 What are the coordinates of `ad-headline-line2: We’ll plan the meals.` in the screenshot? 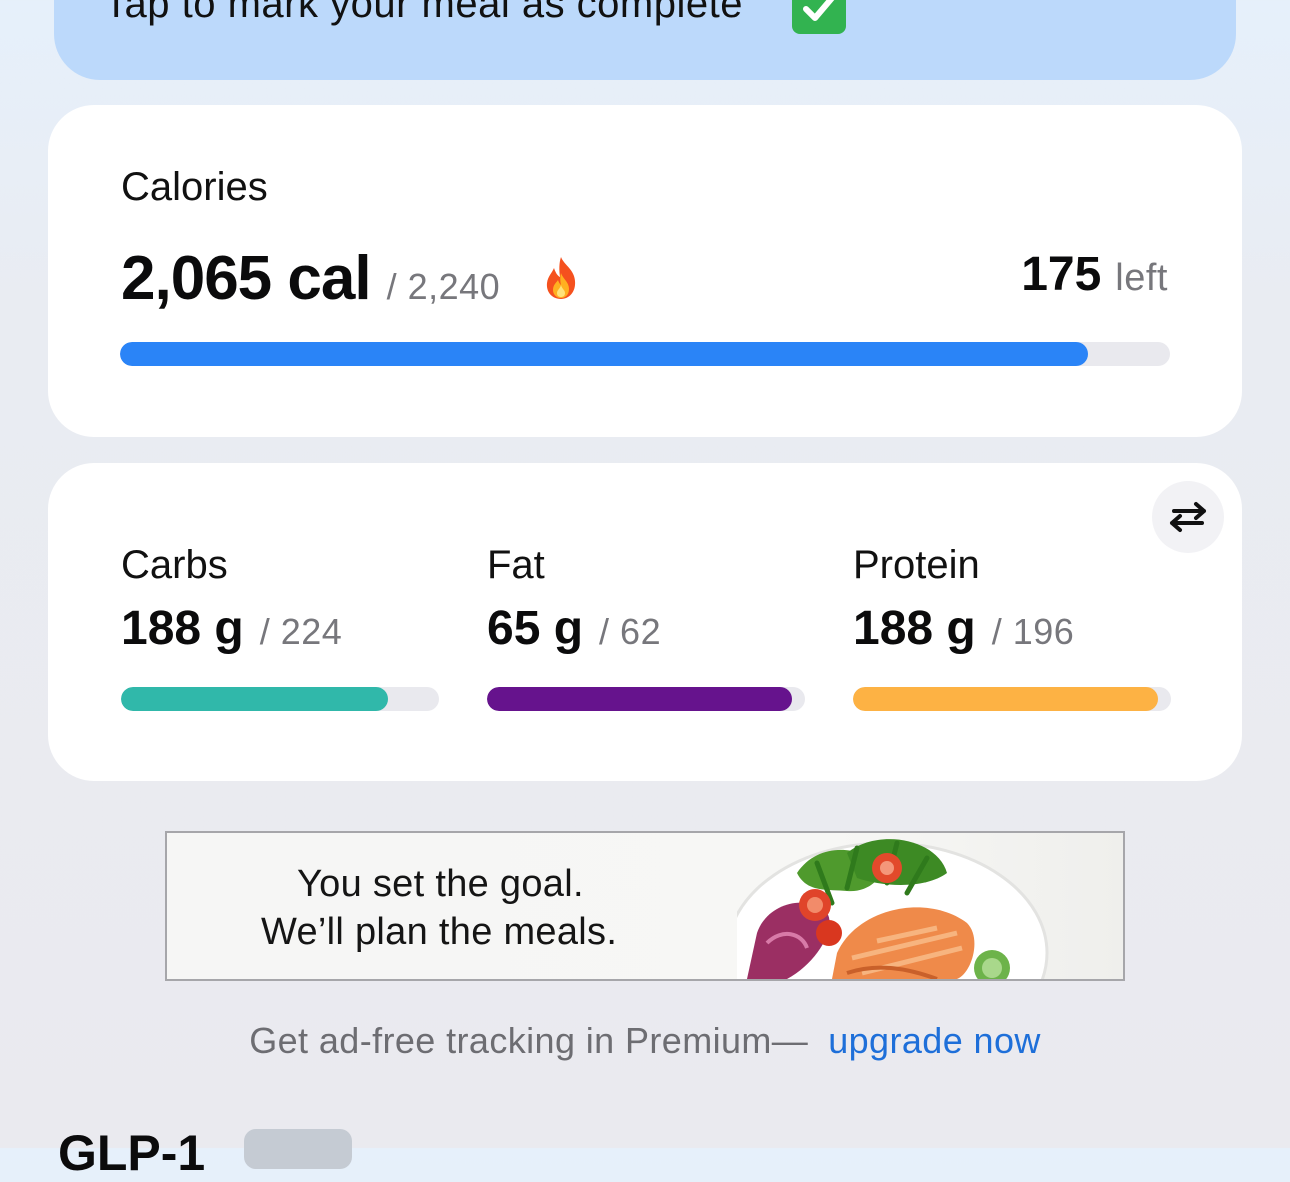 It's located at (439, 932).